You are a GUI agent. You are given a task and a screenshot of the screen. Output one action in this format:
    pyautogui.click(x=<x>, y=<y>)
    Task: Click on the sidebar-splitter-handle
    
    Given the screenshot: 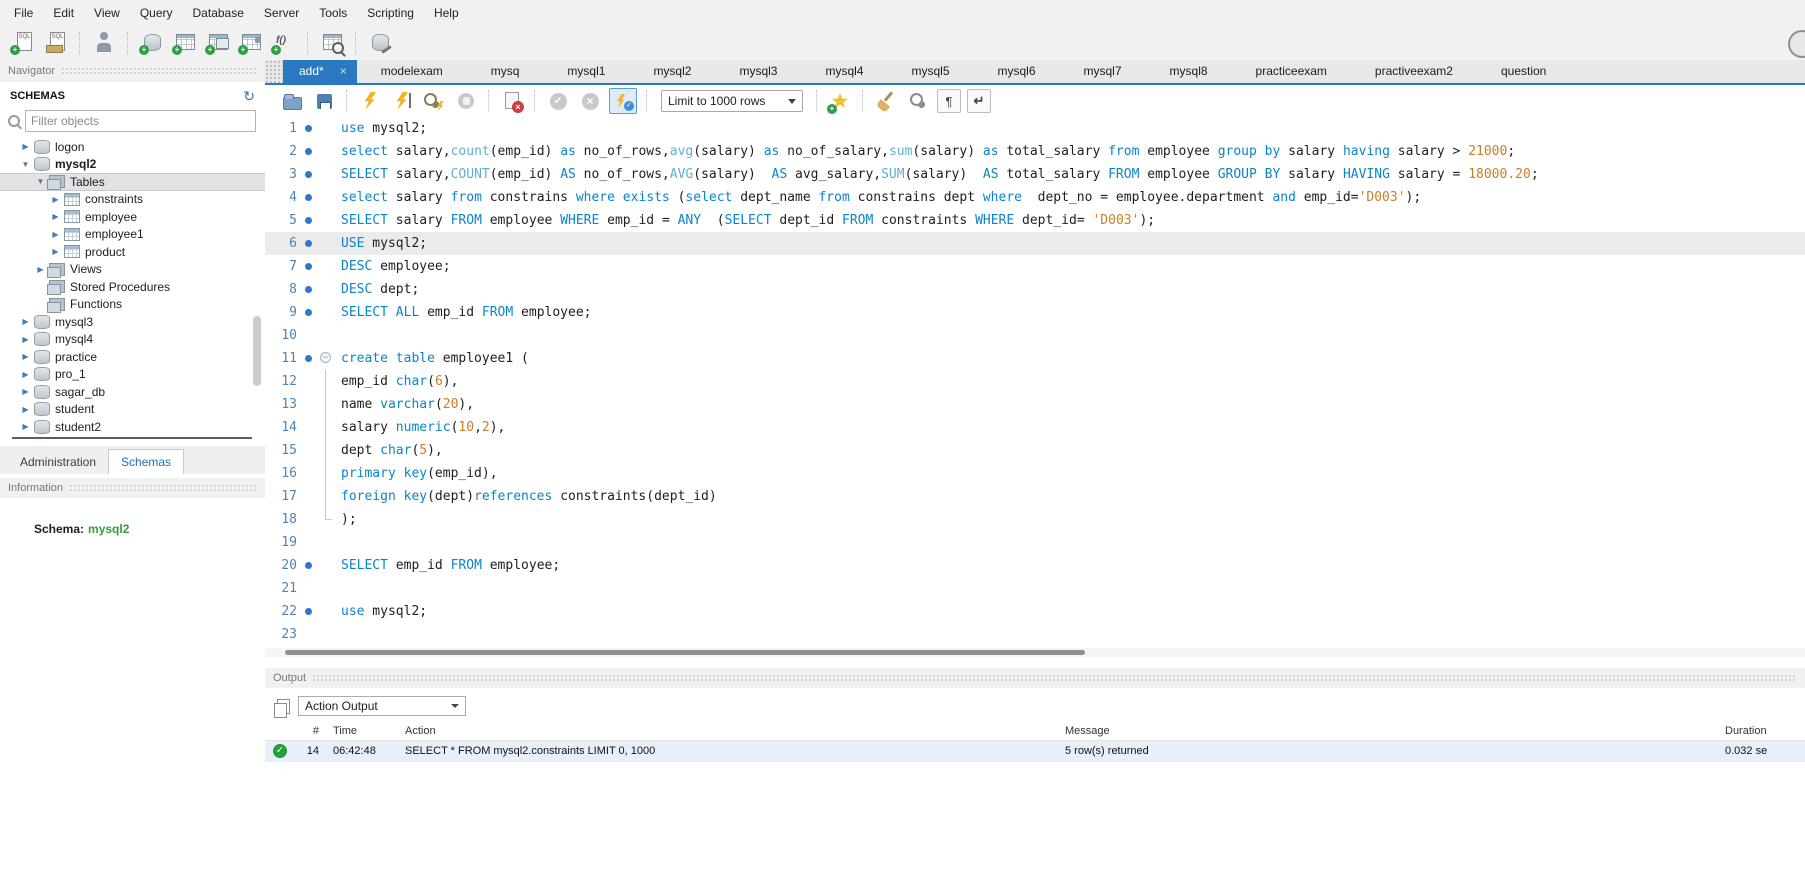 What is the action you would take?
    pyautogui.click(x=132, y=438)
    